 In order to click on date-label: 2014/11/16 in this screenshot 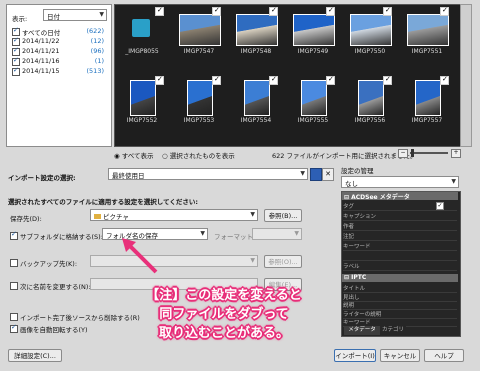, I will do `click(41, 61)`.